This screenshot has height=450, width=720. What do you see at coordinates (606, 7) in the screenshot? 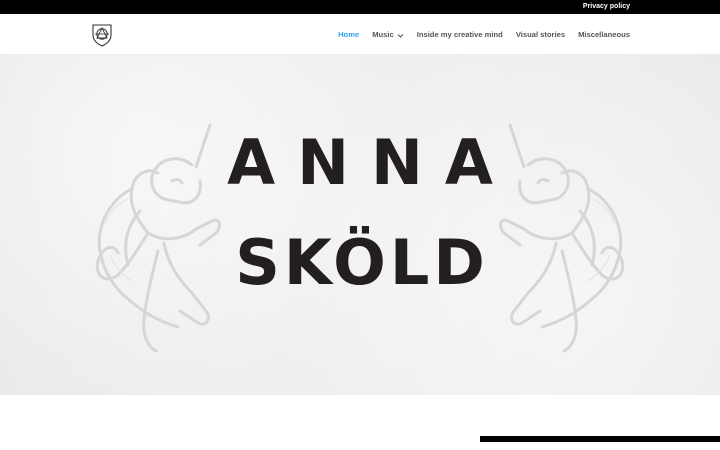
I see `privacy-policy-link: Privacy policy` at bounding box center [606, 7].